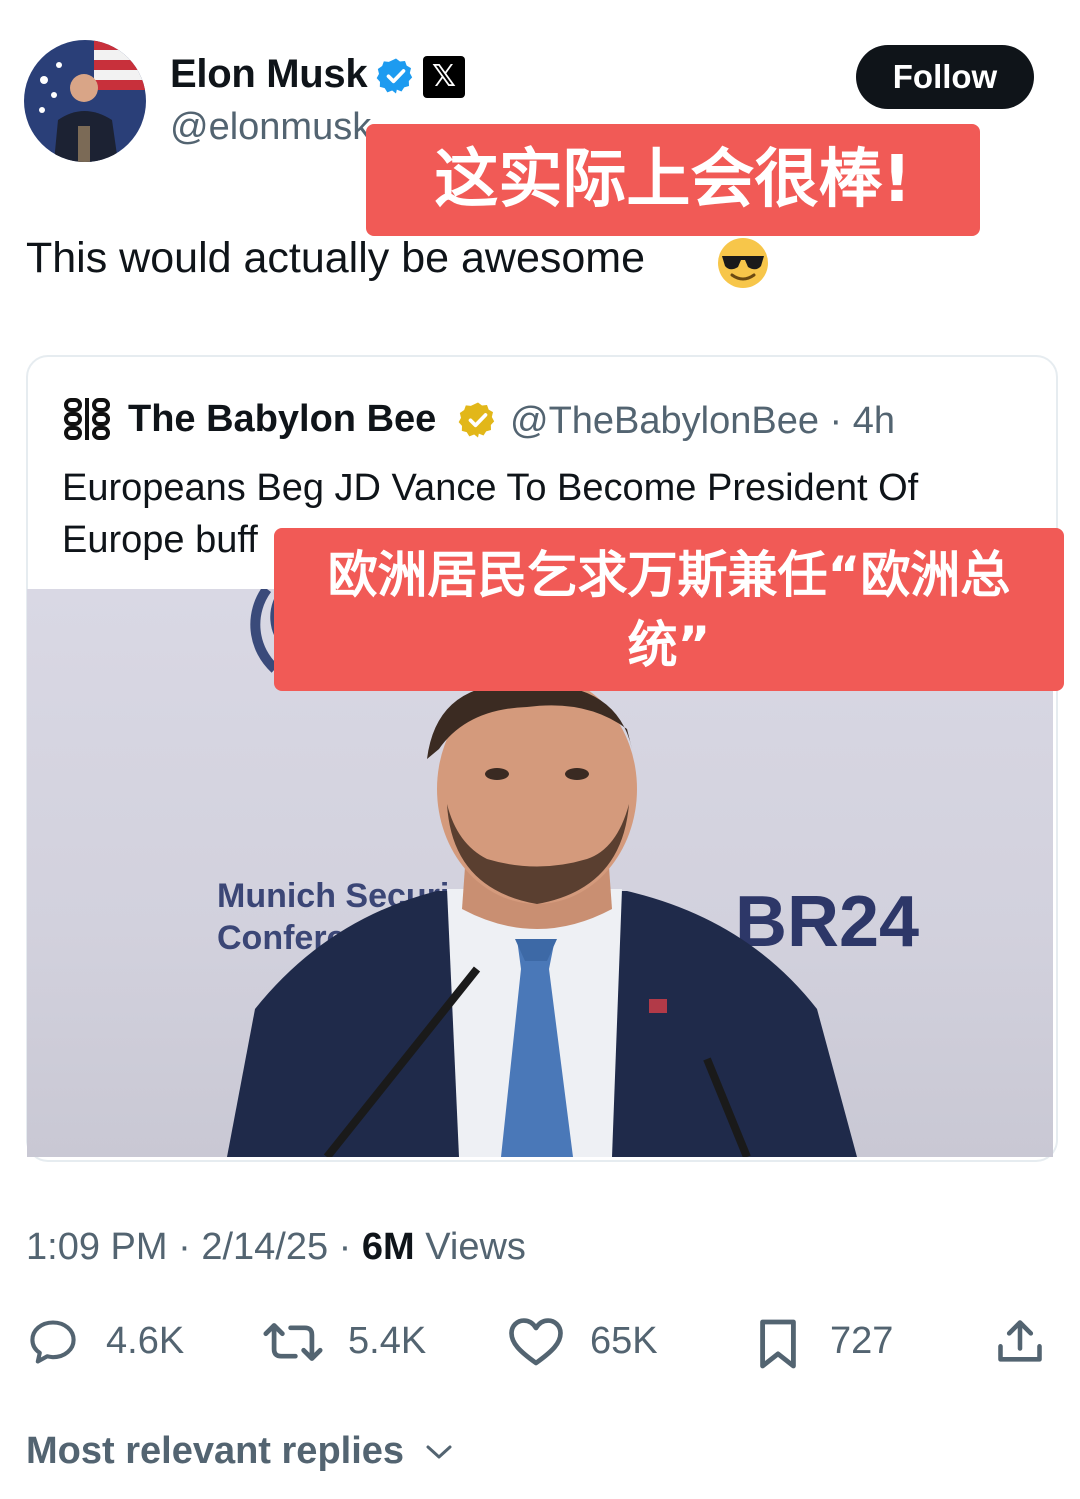  Describe the element at coordinates (53, 1342) in the screenshot. I see `reply-icon` at that location.